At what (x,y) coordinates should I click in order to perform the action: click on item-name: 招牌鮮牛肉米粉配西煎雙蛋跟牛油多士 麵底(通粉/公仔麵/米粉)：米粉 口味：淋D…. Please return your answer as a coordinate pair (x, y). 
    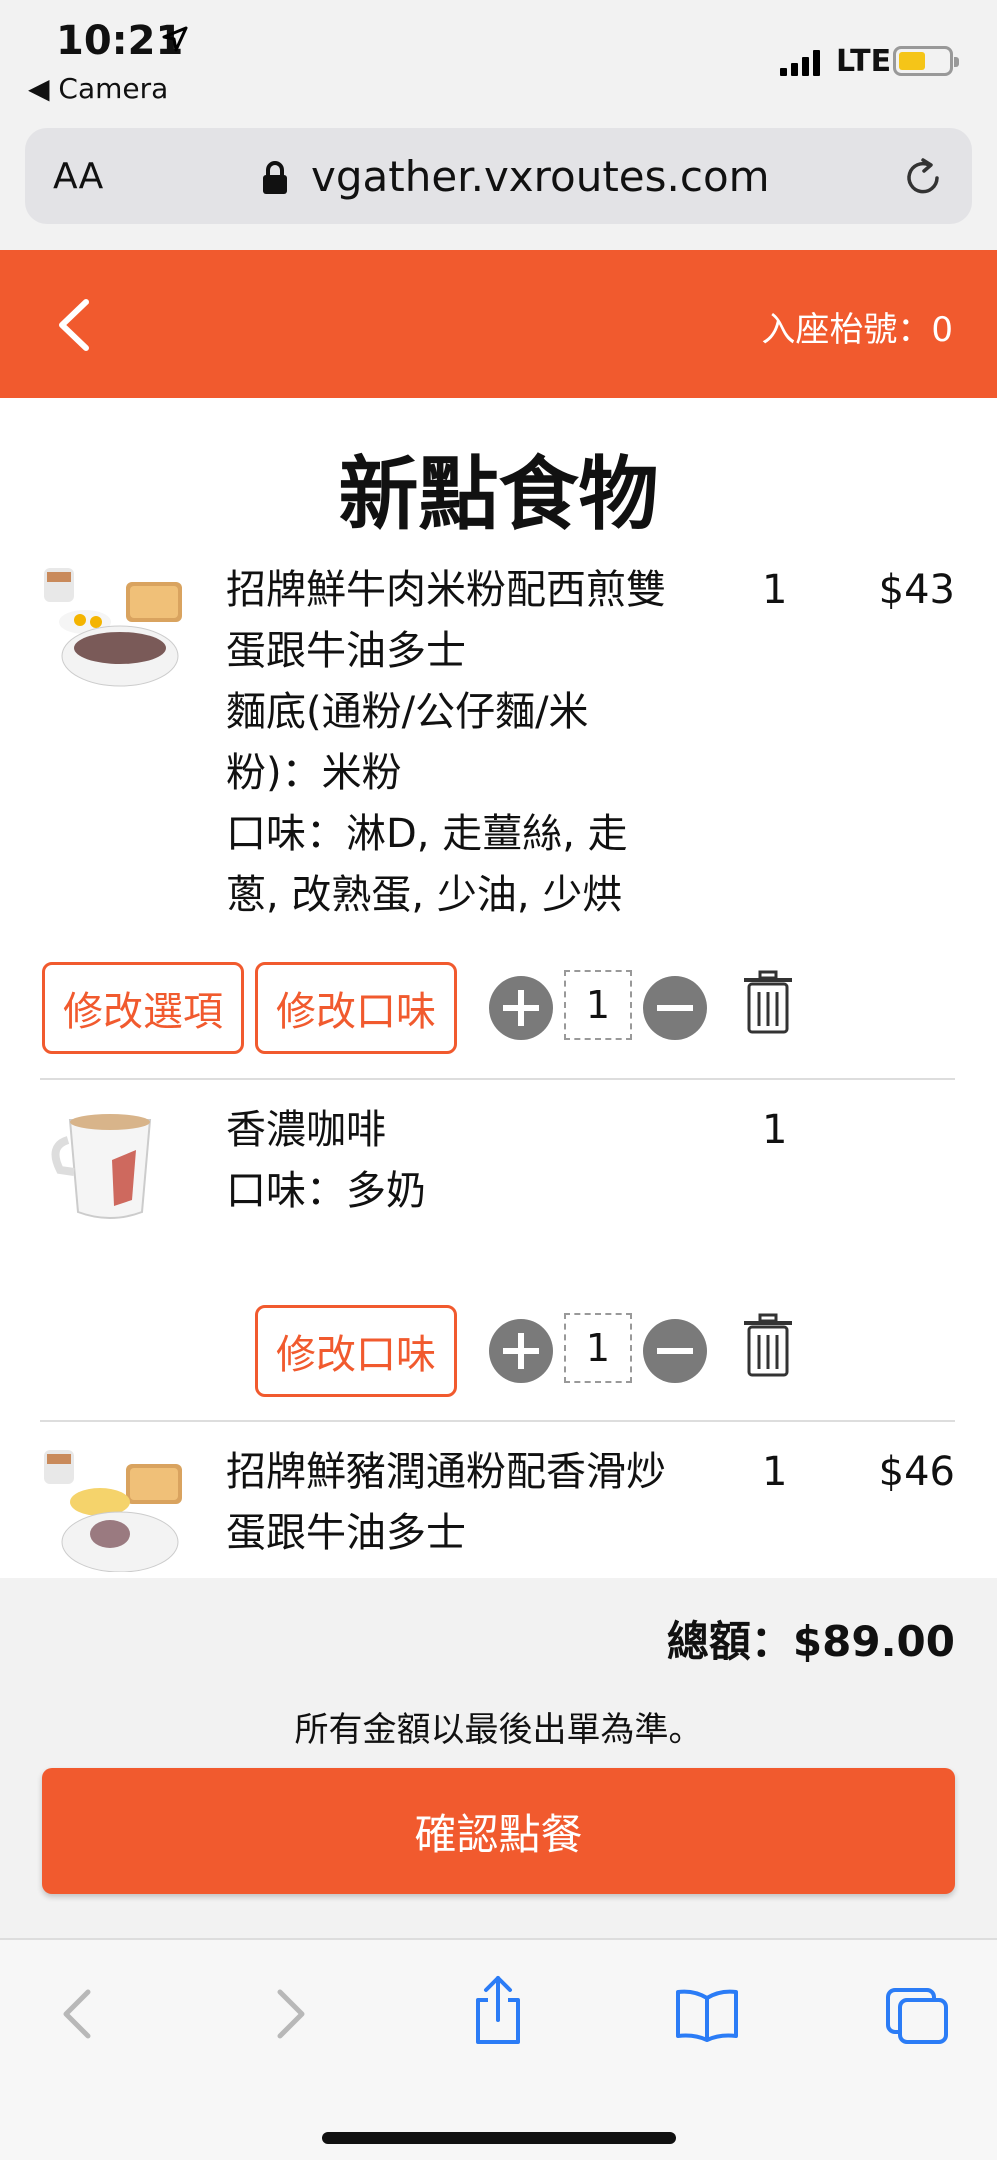
    Looking at the image, I should click on (451, 743).